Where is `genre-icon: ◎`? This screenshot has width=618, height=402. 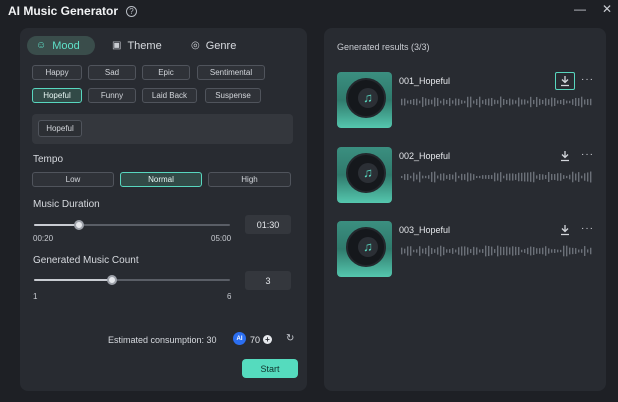
genre-icon: ◎ is located at coordinates (195, 45).